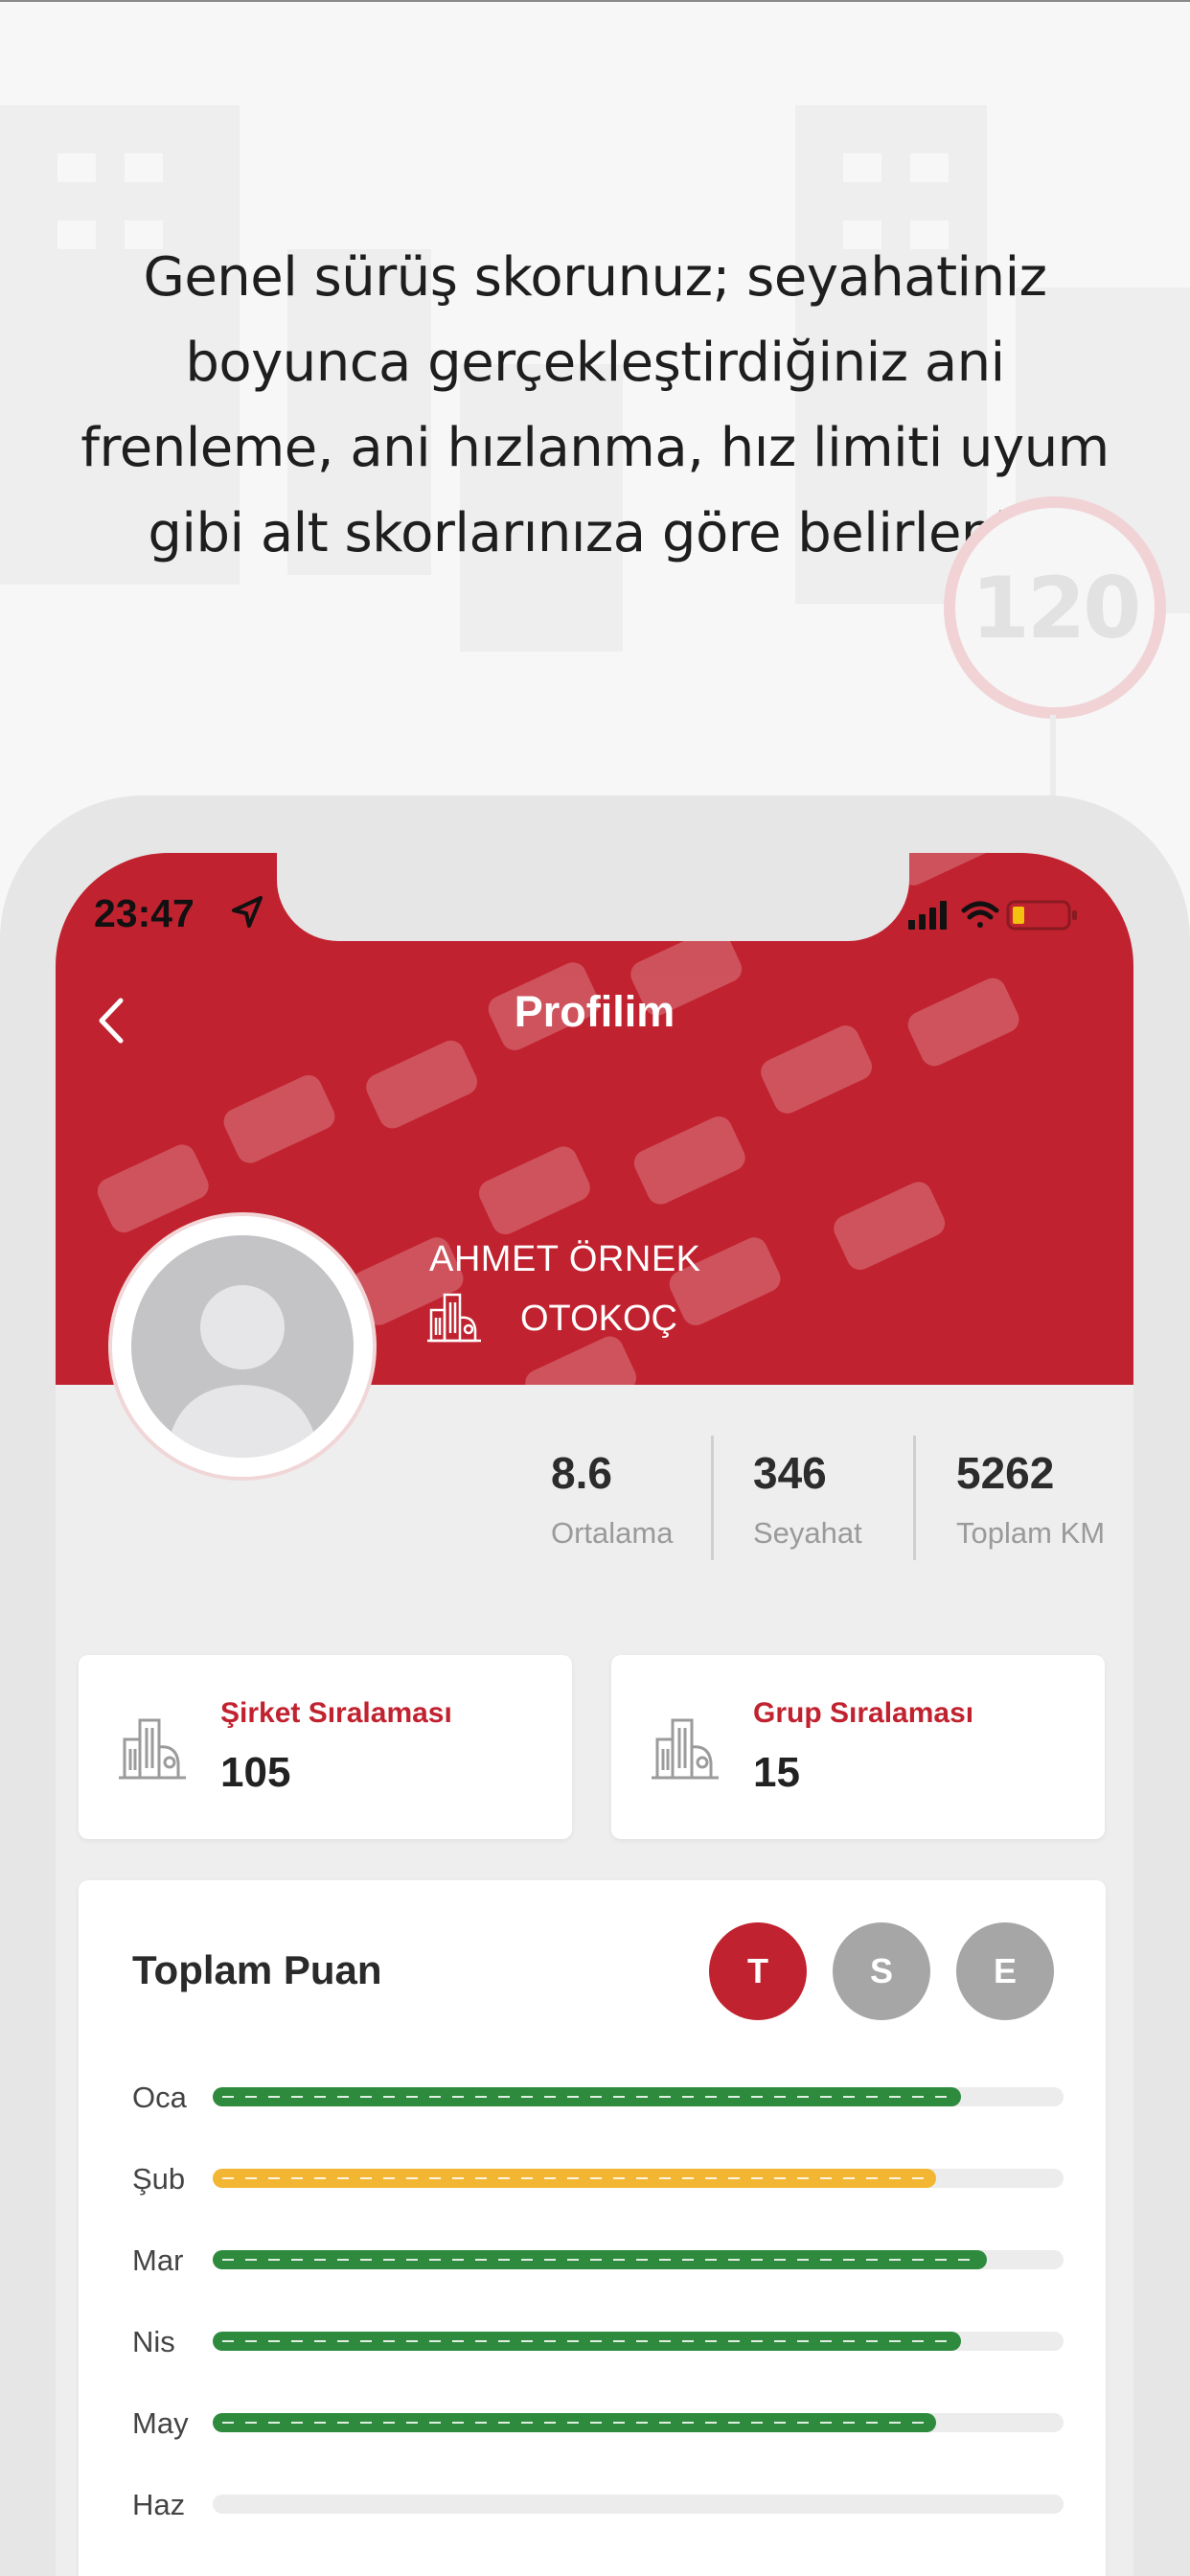 This screenshot has width=1190, height=2576. I want to click on page-title: Profilim, so click(594, 1012).